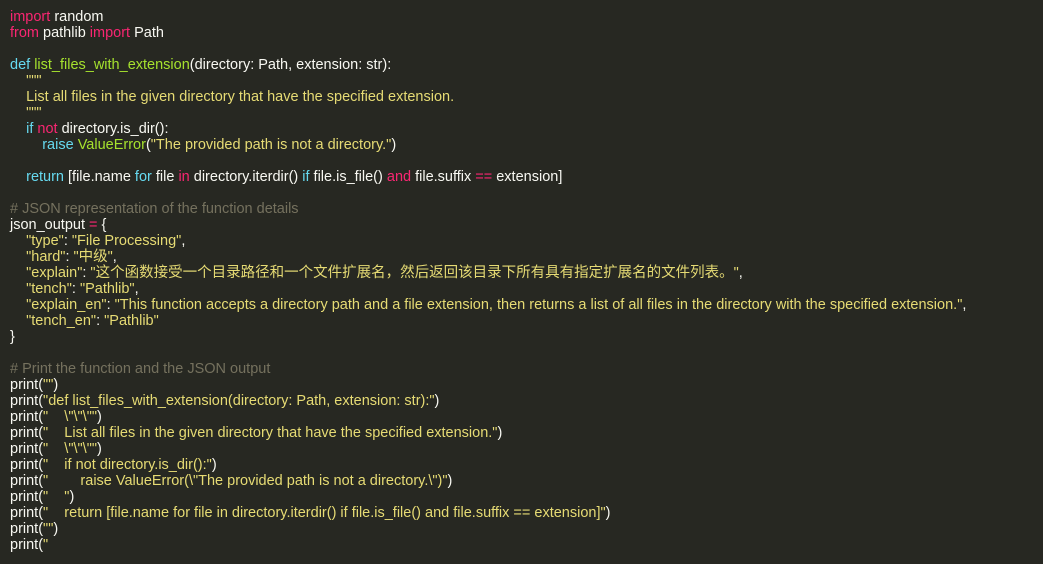 This screenshot has height=564, width=1043. Describe the element at coordinates (526, 497) in the screenshot. I see `code-line: print(" ")` at that location.